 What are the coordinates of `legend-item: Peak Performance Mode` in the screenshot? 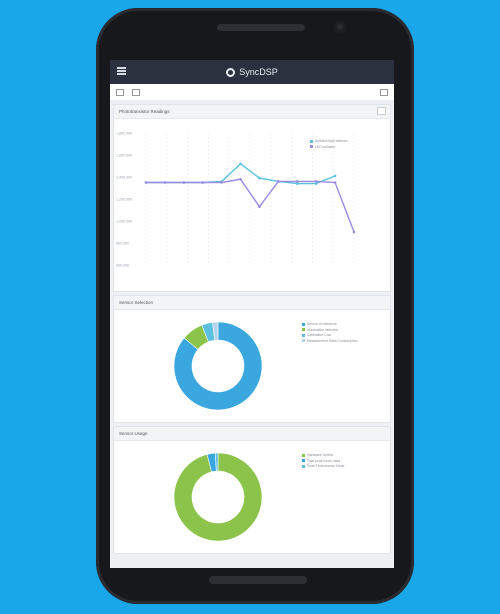 It's located at (323, 466).